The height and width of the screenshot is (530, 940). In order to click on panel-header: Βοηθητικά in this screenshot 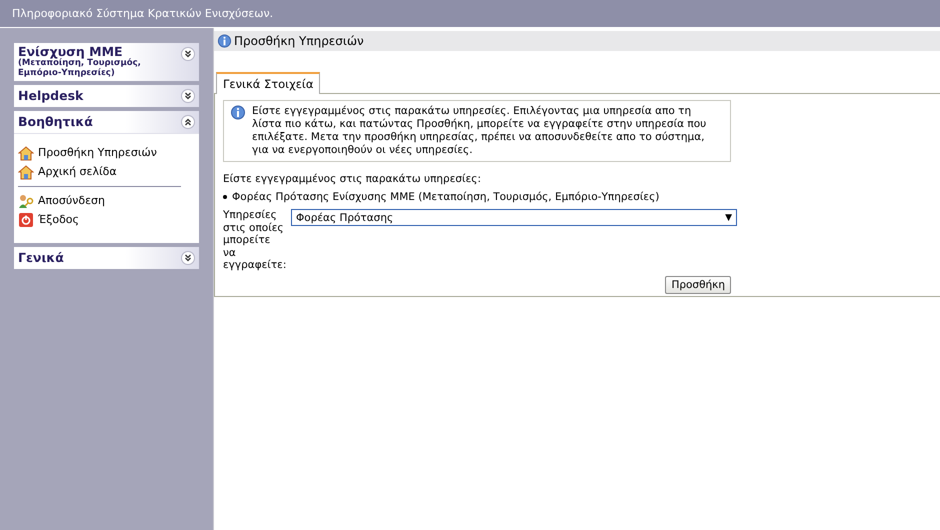, I will do `click(106, 121)`.